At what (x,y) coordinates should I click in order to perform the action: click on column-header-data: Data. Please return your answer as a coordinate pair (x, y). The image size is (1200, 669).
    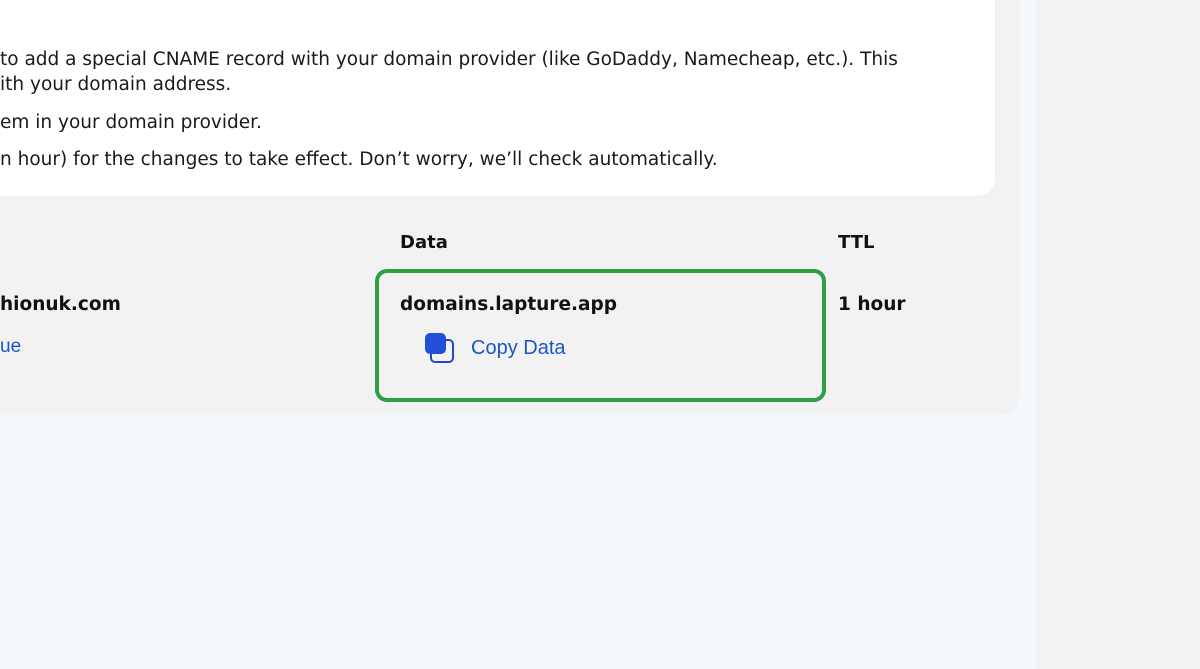
    Looking at the image, I should click on (424, 242).